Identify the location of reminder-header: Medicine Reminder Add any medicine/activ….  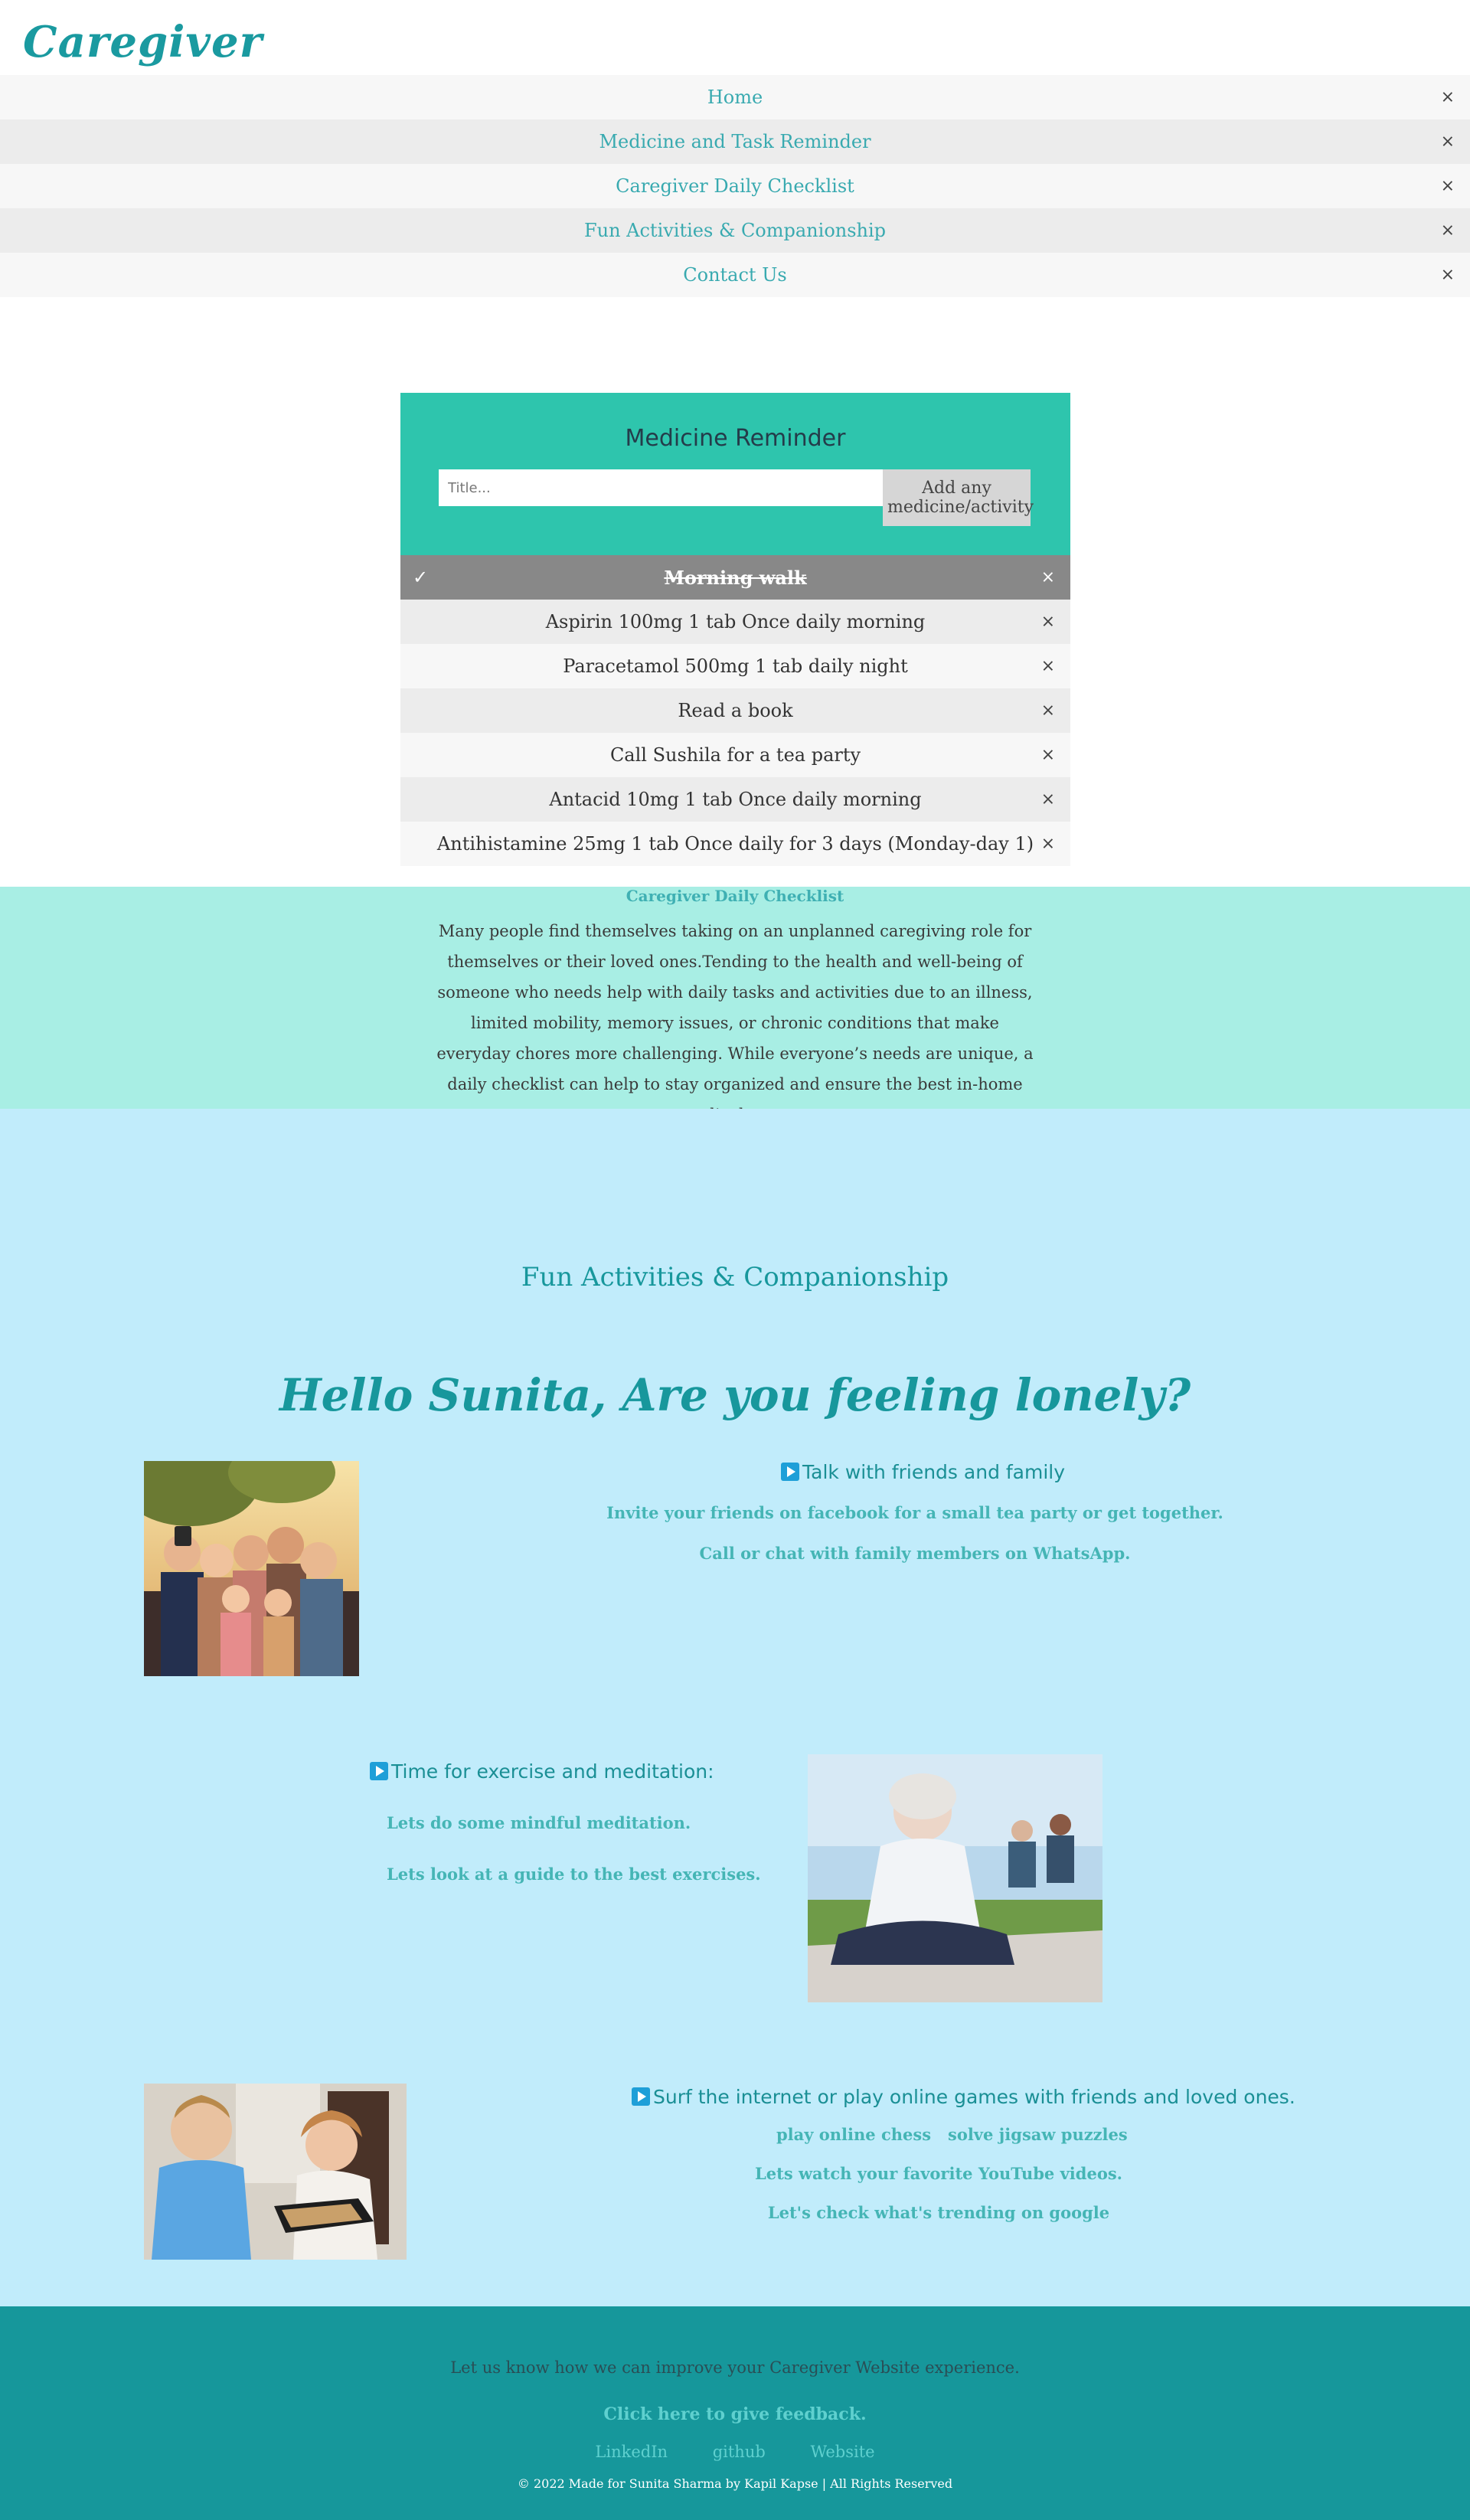
(735, 474).